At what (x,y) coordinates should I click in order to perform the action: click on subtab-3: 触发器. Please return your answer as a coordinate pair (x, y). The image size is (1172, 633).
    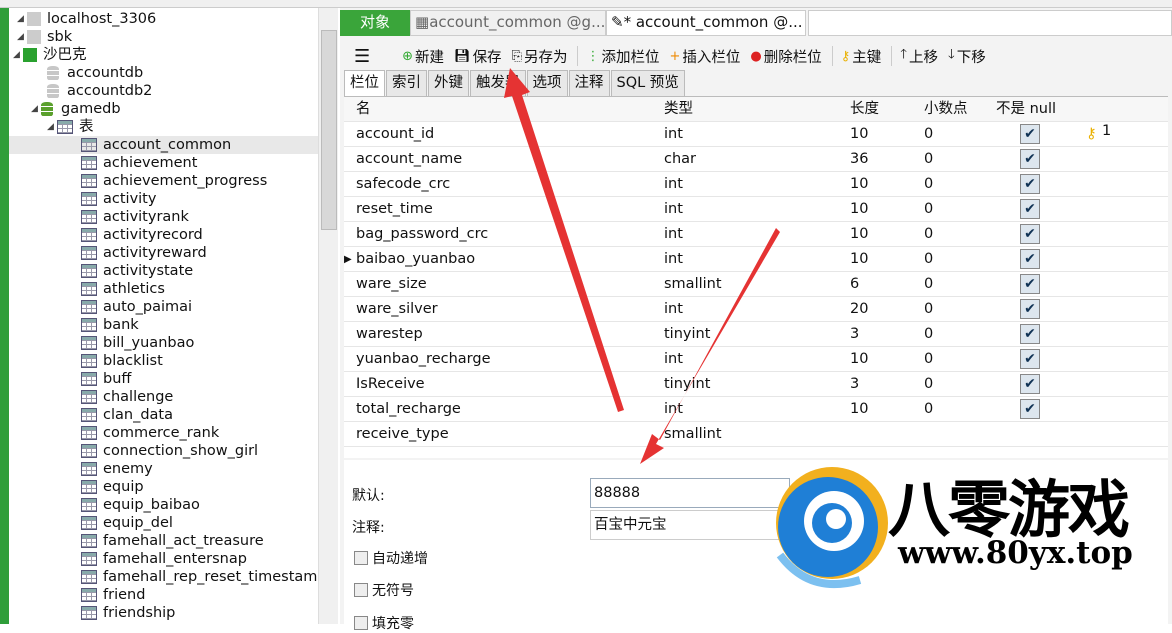
    Looking at the image, I should click on (498, 83).